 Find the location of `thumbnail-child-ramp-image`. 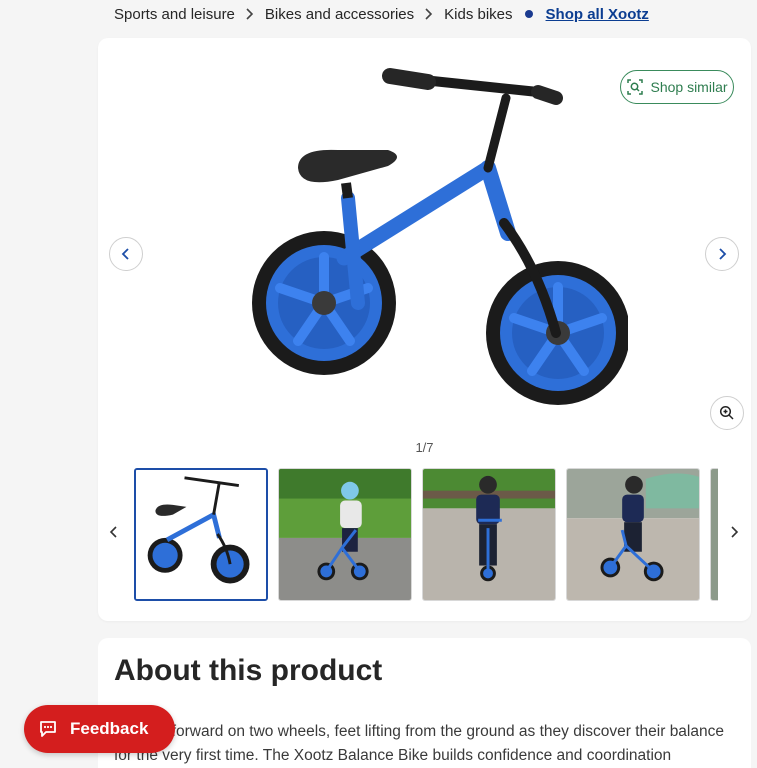

thumbnail-child-ramp-image is located at coordinates (633, 534).